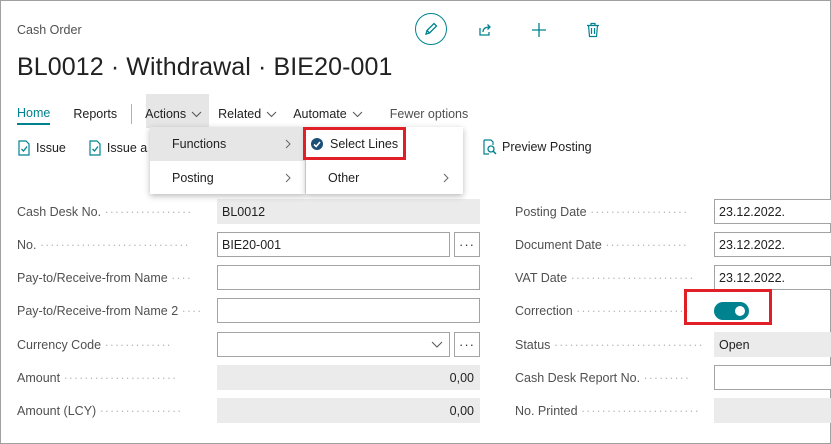 Image resolution: width=831 pixels, height=444 pixels. Describe the element at coordinates (384, 177) in the screenshot. I see `menu-item-other: Other` at that location.